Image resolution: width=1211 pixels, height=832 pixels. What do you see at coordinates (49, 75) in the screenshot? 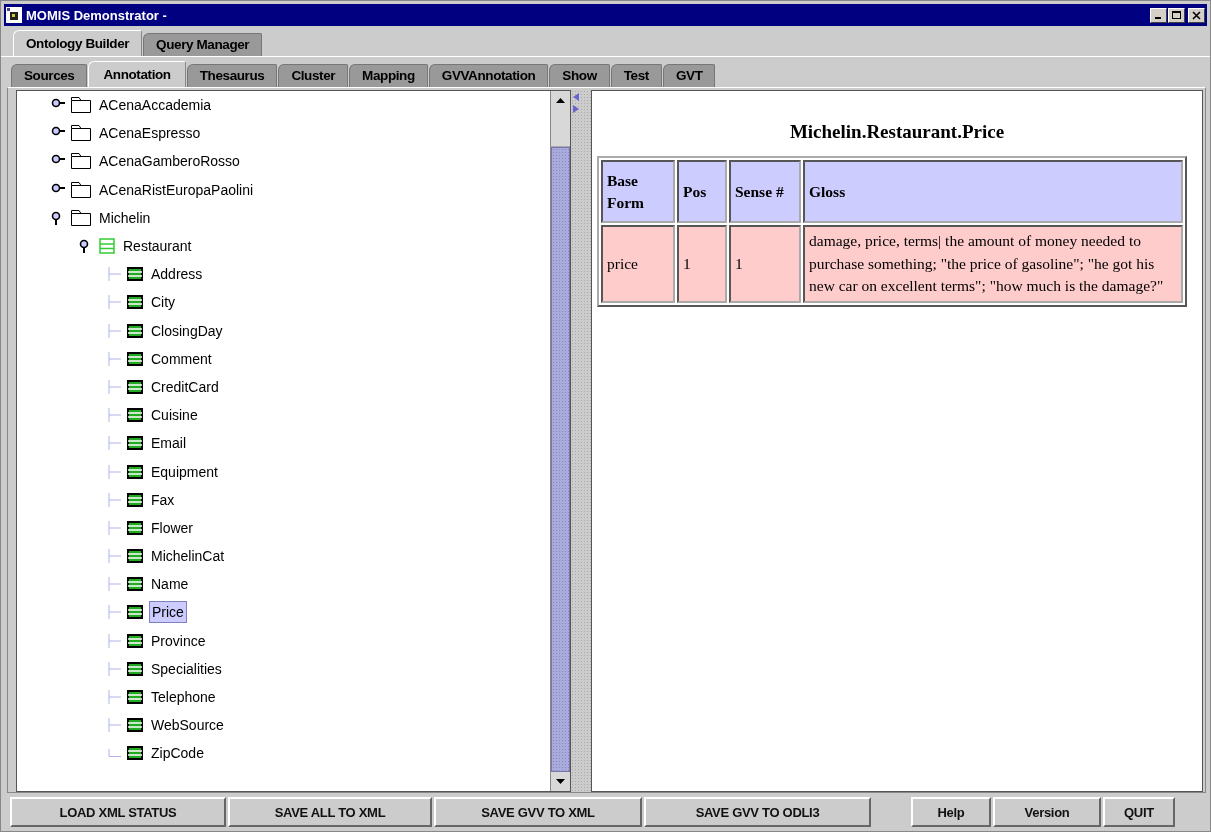
I see `tab: Sources` at bounding box center [49, 75].